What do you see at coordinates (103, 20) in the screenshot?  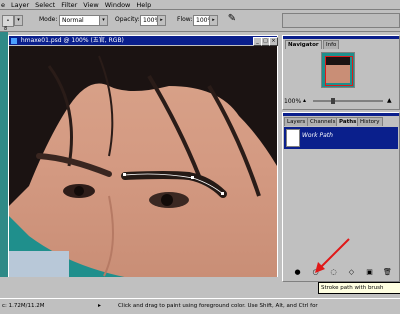 I see `mode-dropdown-button: ▾` at bounding box center [103, 20].